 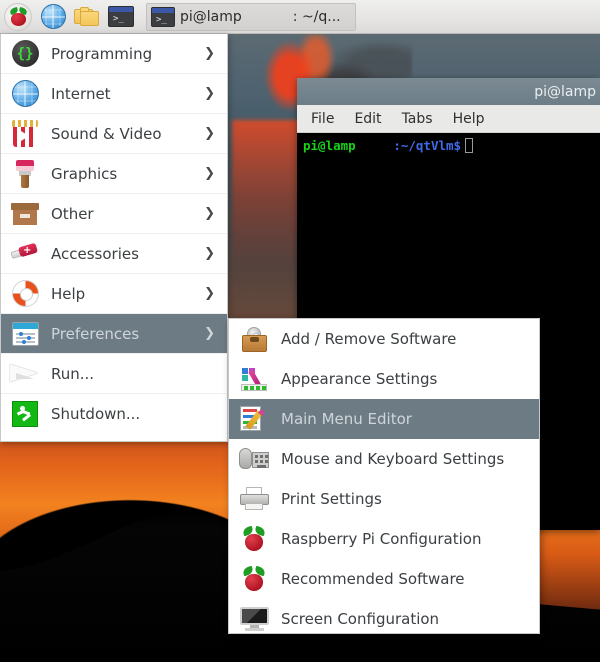 I want to click on submenu-item-mouse-keyboard-settings: Mouse and Keyboard Settings, so click(x=384, y=459).